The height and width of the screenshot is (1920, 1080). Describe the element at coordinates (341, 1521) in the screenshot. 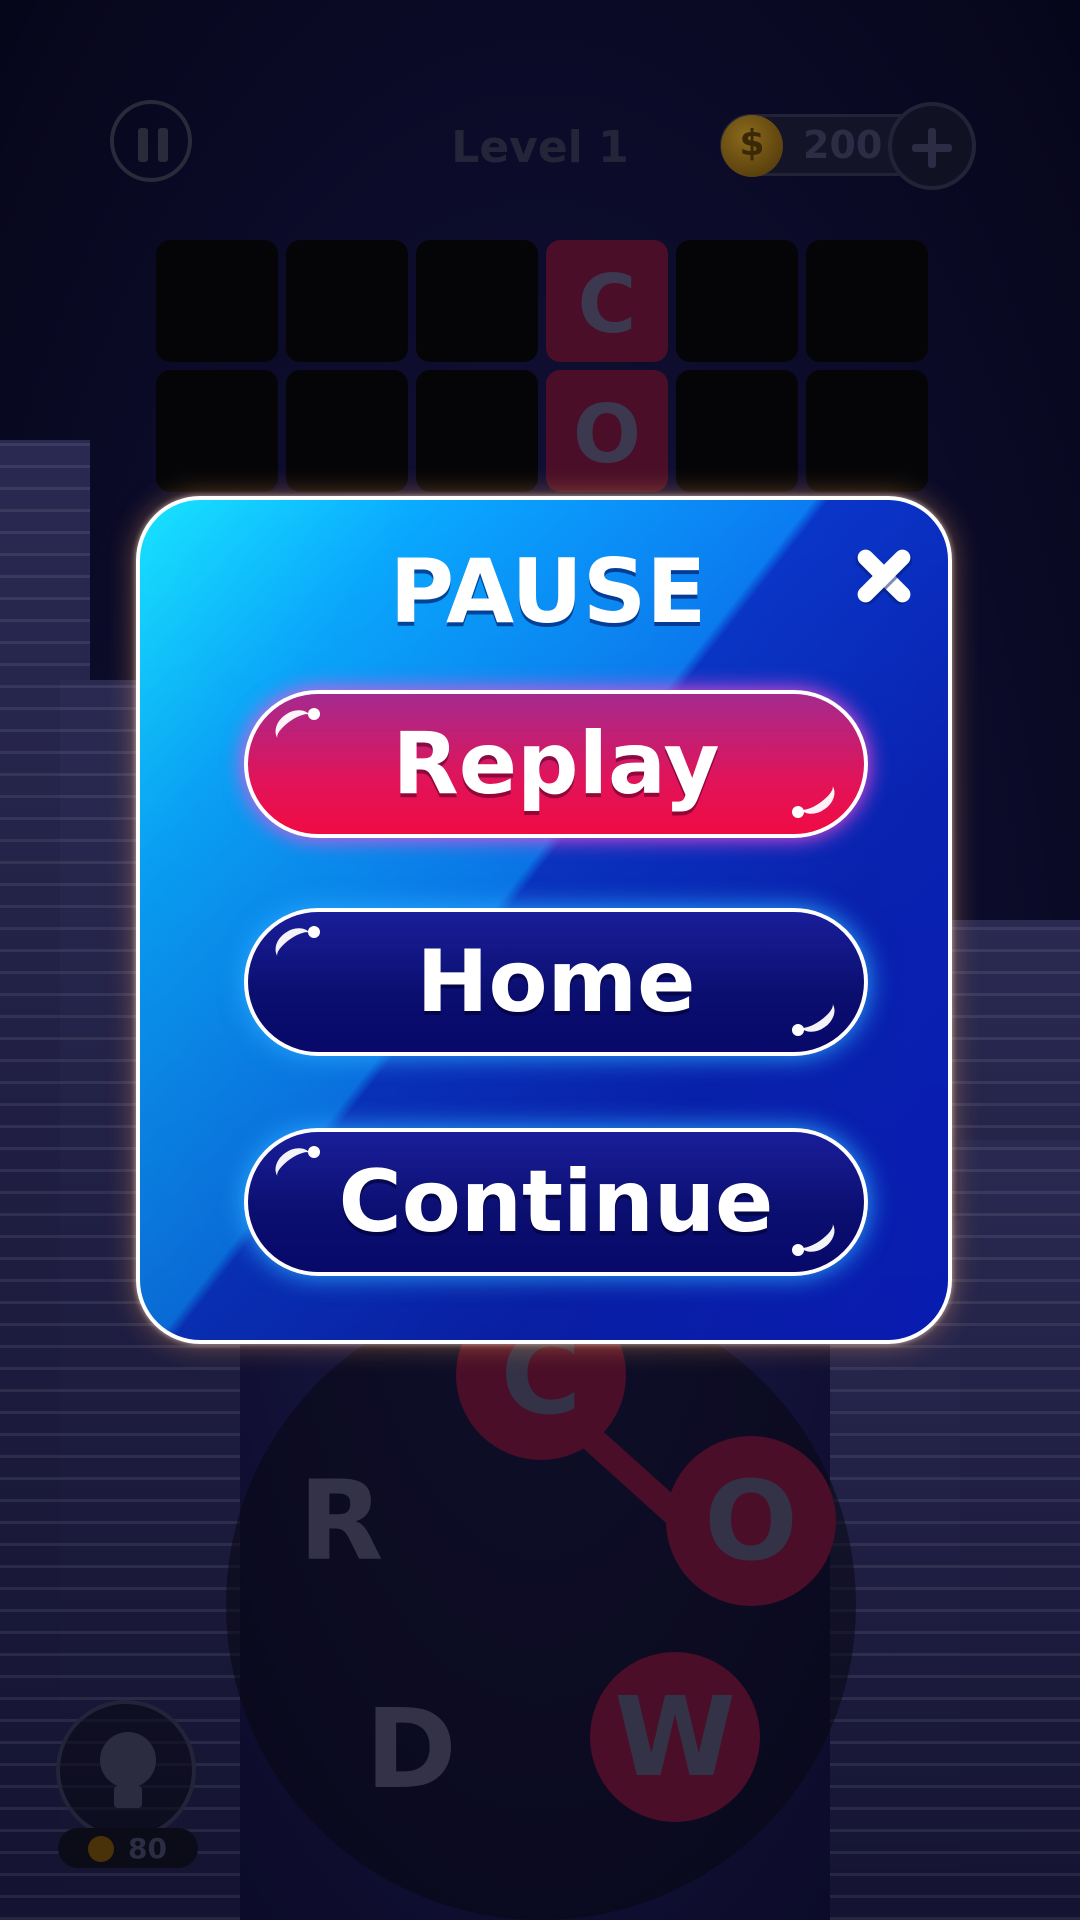

I see `wheel-letter: R` at that location.